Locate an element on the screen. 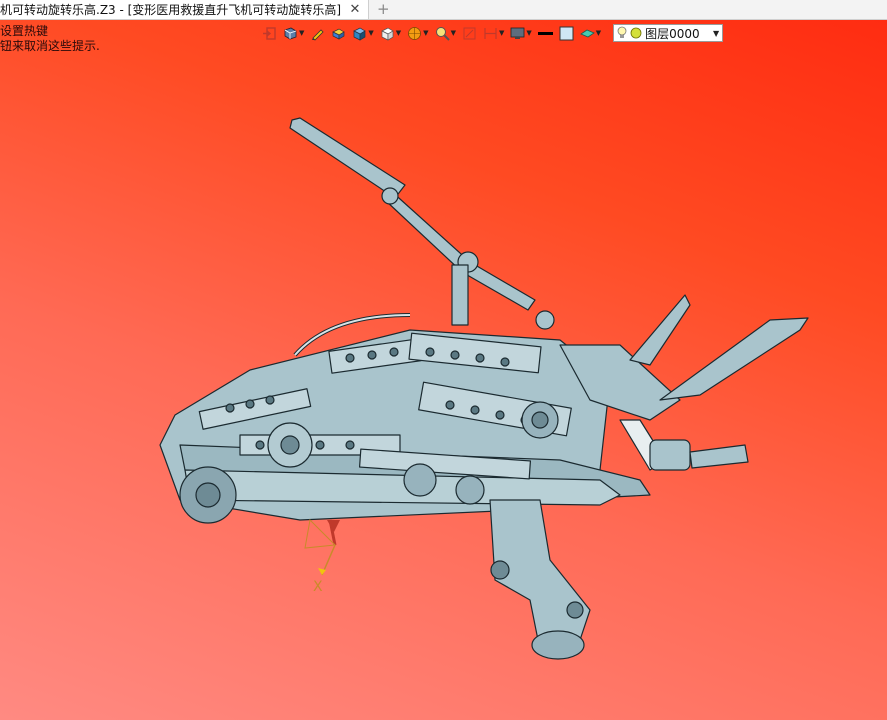 Image resolution: width=887 pixels, height=720 pixels. rotor-end-joint is located at coordinates (545, 320).